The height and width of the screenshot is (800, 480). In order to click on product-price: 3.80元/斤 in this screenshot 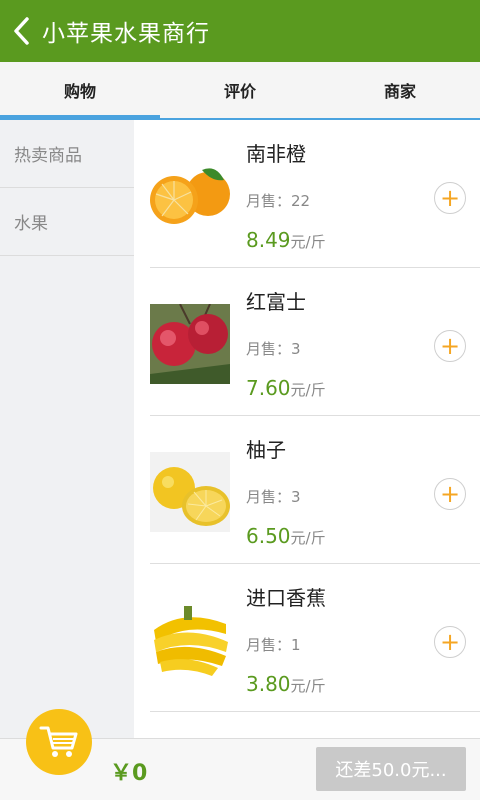, I will do `click(286, 684)`.